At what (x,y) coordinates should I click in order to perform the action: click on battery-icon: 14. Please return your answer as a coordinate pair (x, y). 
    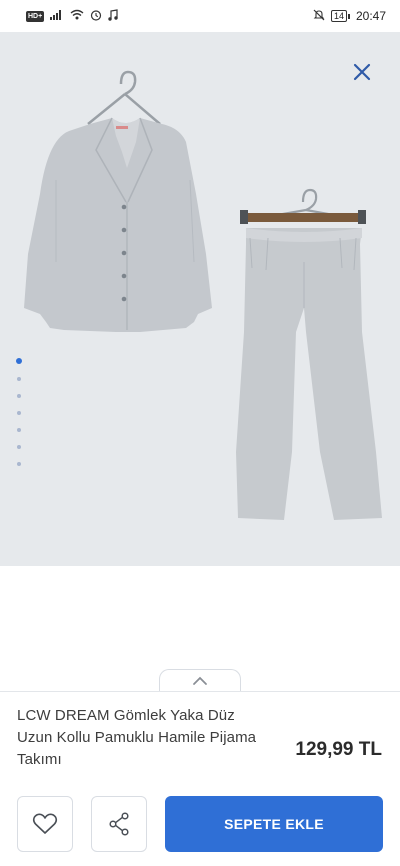
    Looking at the image, I should click on (340, 16).